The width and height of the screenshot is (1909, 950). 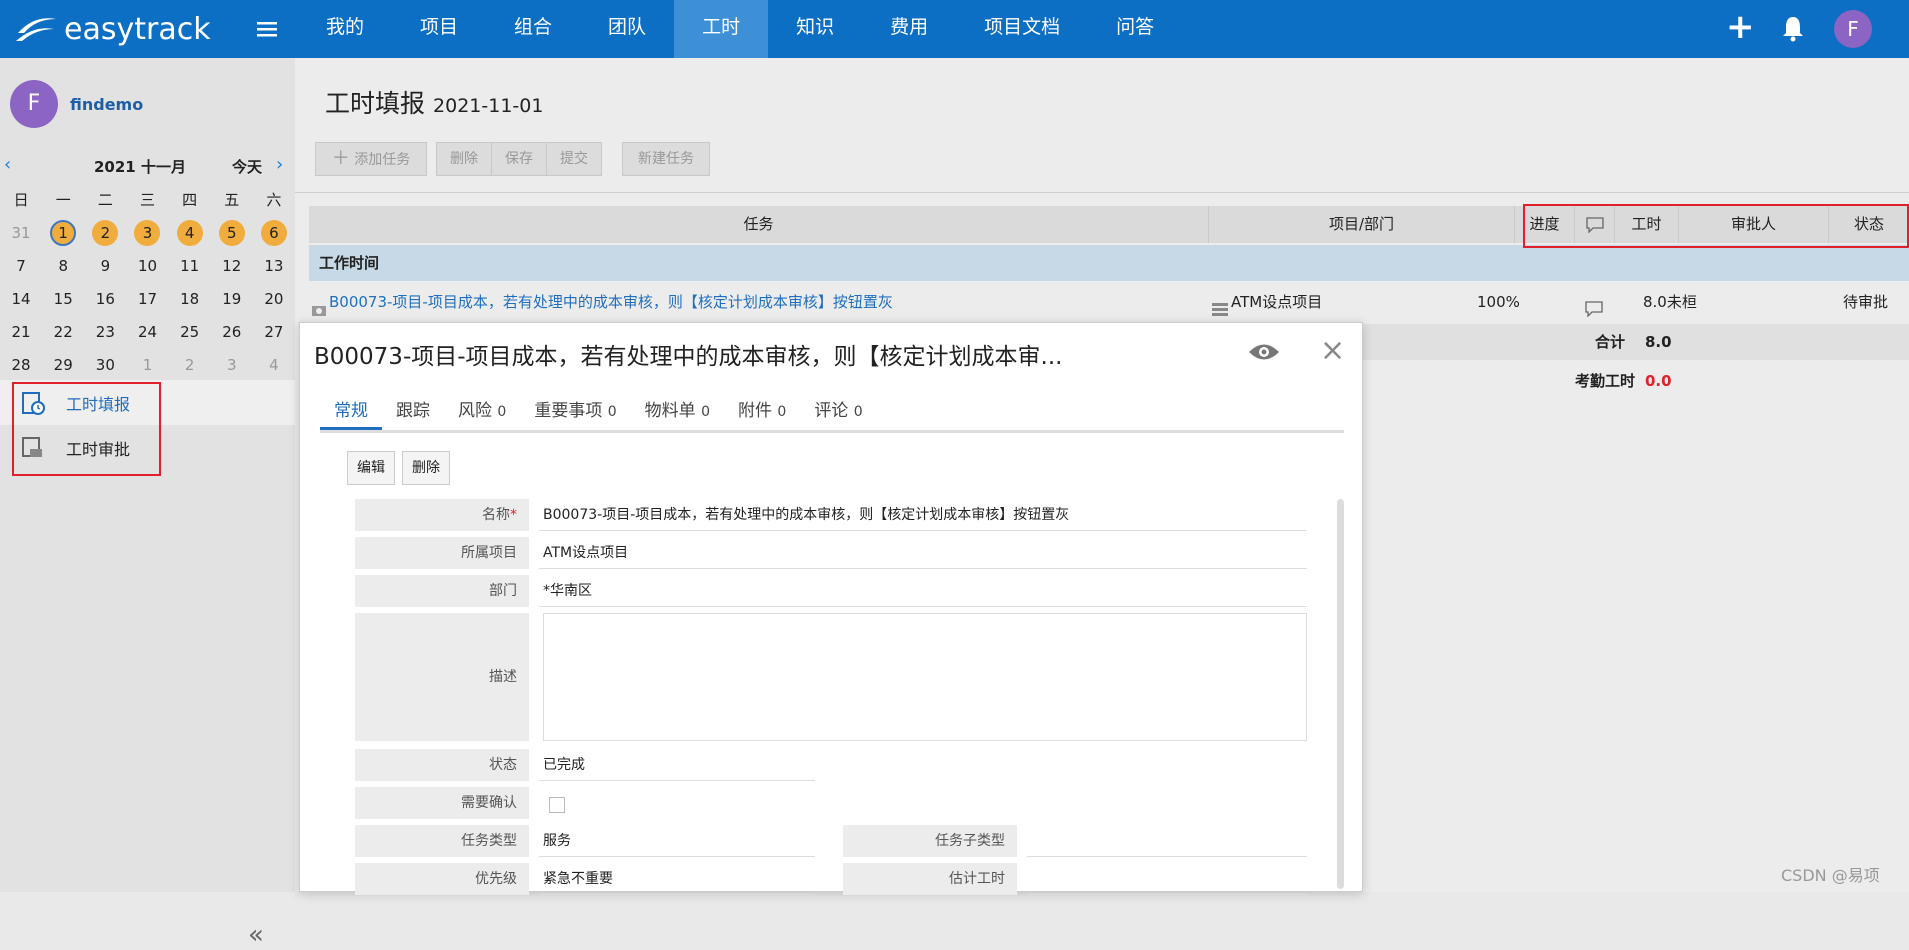 What do you see at coordinates (232, 299) in the screenshot?
I see `calendar-day: 19` at bounding box center [232, 299].